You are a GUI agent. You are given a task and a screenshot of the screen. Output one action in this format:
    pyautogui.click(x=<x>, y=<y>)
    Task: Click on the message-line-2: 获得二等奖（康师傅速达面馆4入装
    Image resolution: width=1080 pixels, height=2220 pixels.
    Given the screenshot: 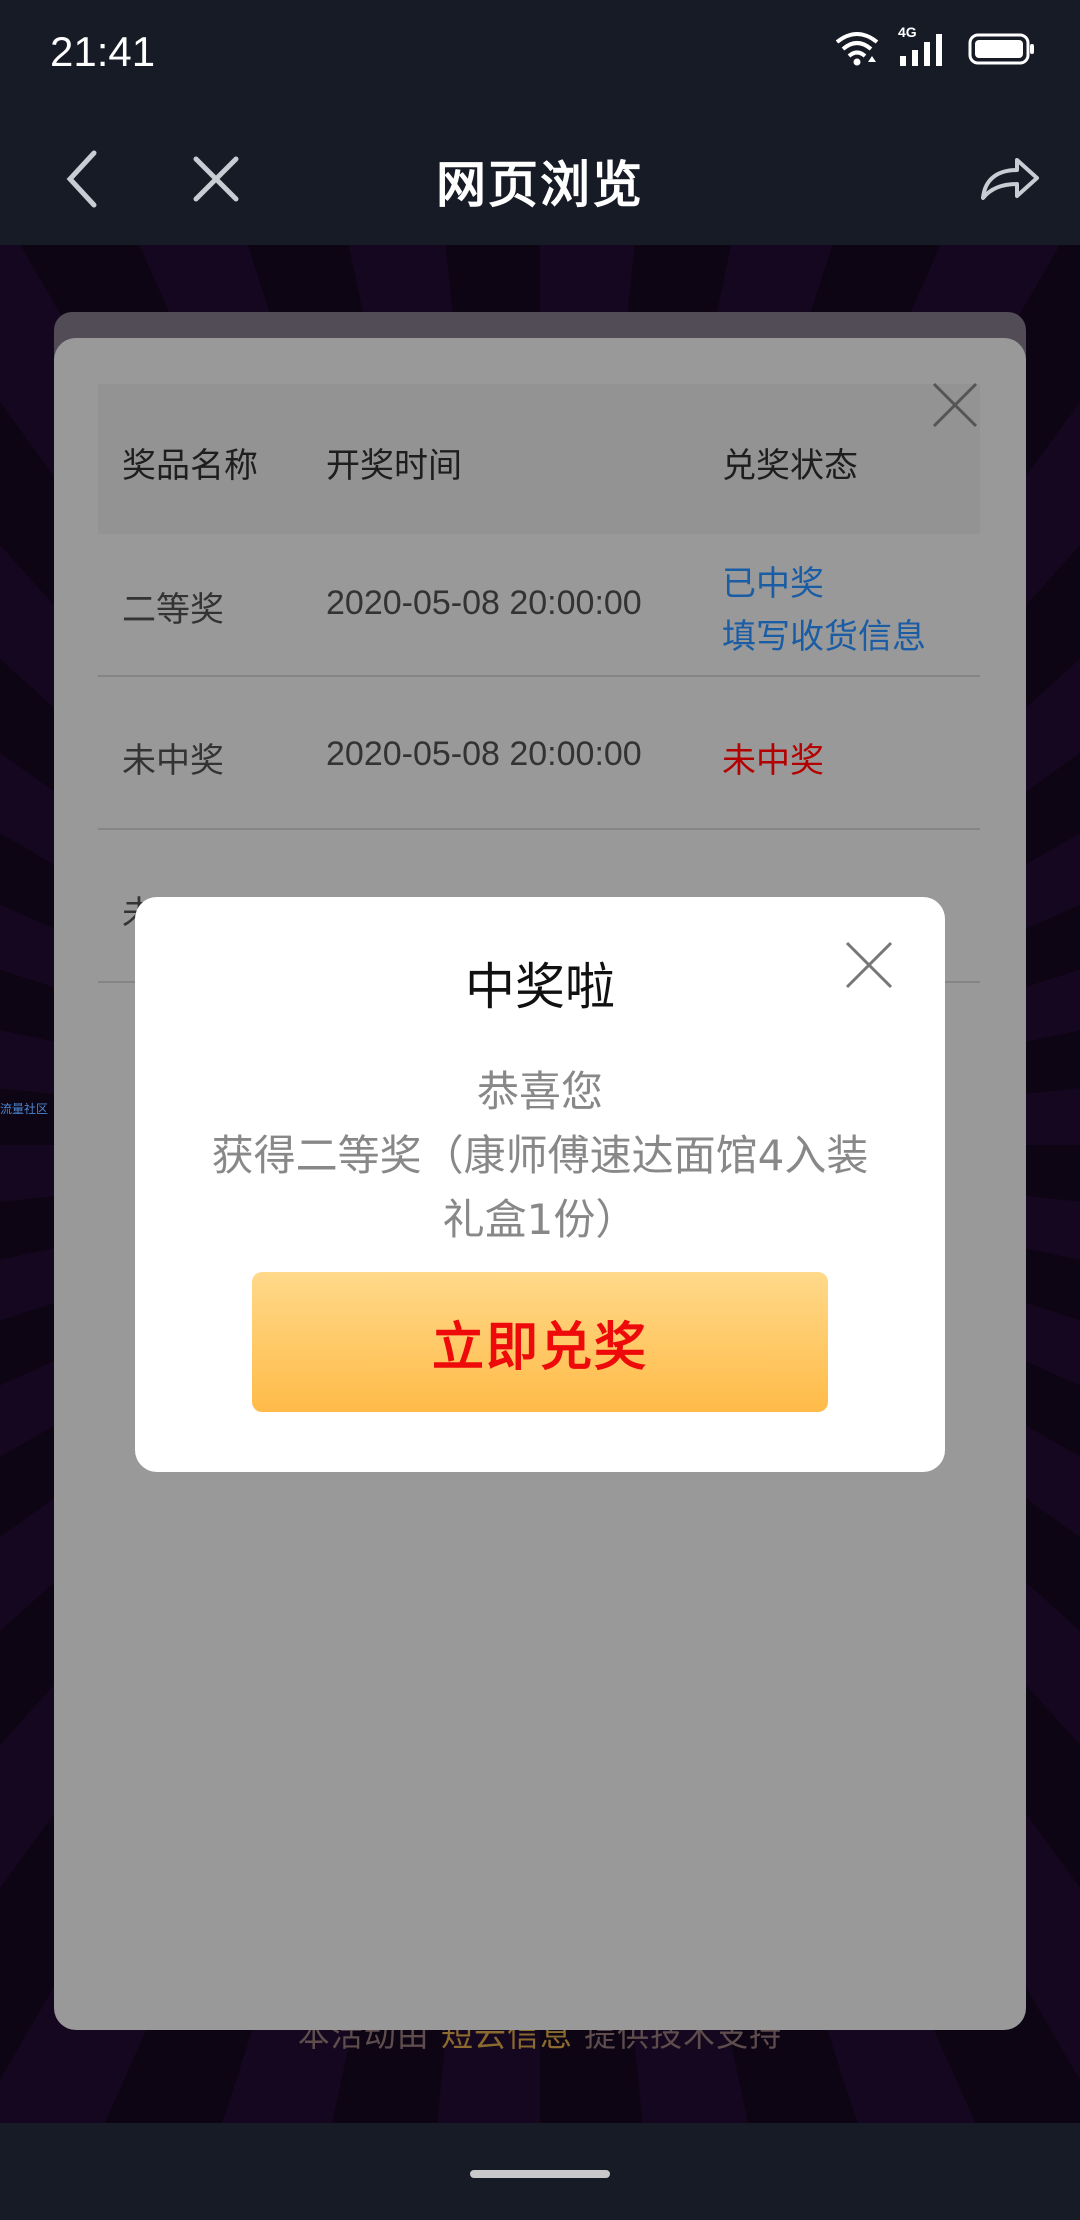 What is the action you would take?
    pyautogui.click(x=540, y=1155)
    